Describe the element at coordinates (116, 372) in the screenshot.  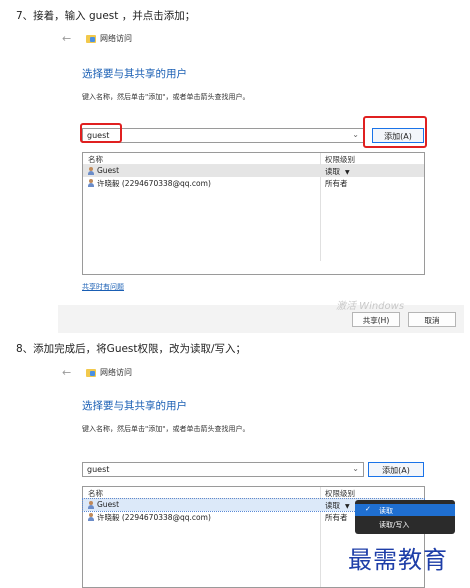
I see `step8-nav-title: 网络访问` at that location.